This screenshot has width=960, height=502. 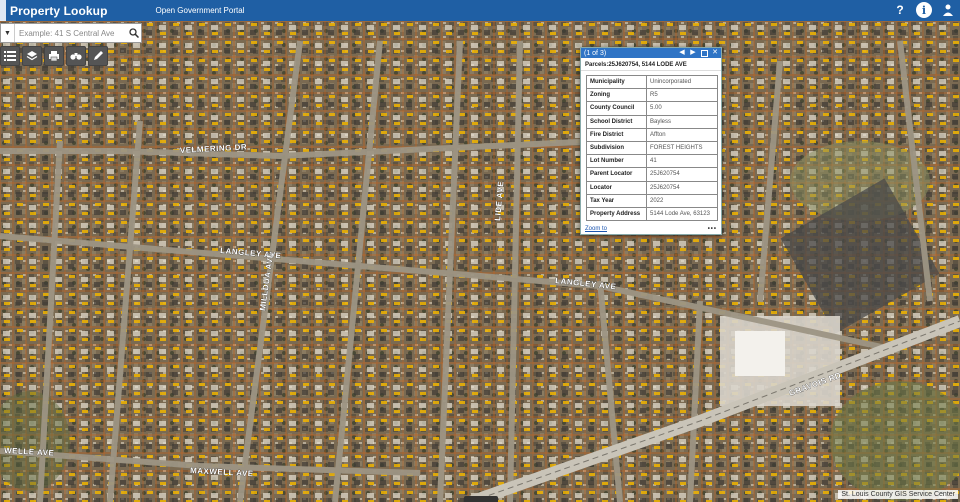 I want to click on app-logo-icon, so click(x=3, y=10).